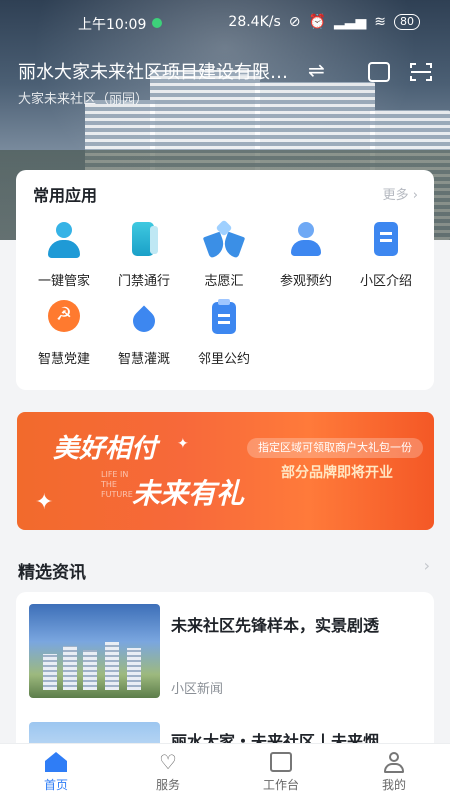 The image size is (450, 800). What do you see at coordinates (280, 785) in the screenshot?
I see `tab-label: 工作台` at bounding box center [280, 785].